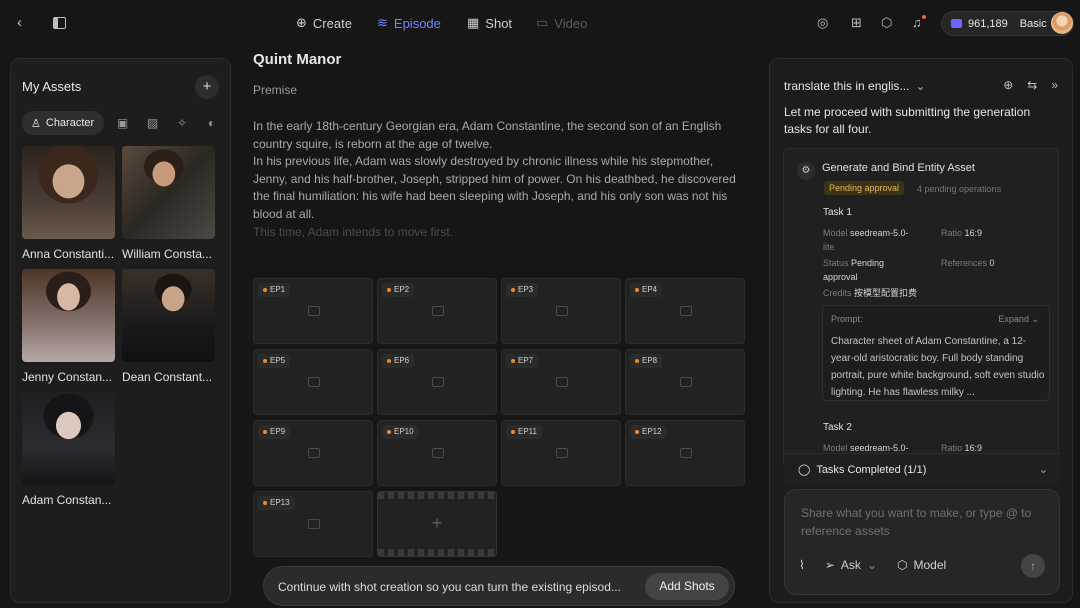  I want to click on attach-button: ⌇, so click(802, 565).